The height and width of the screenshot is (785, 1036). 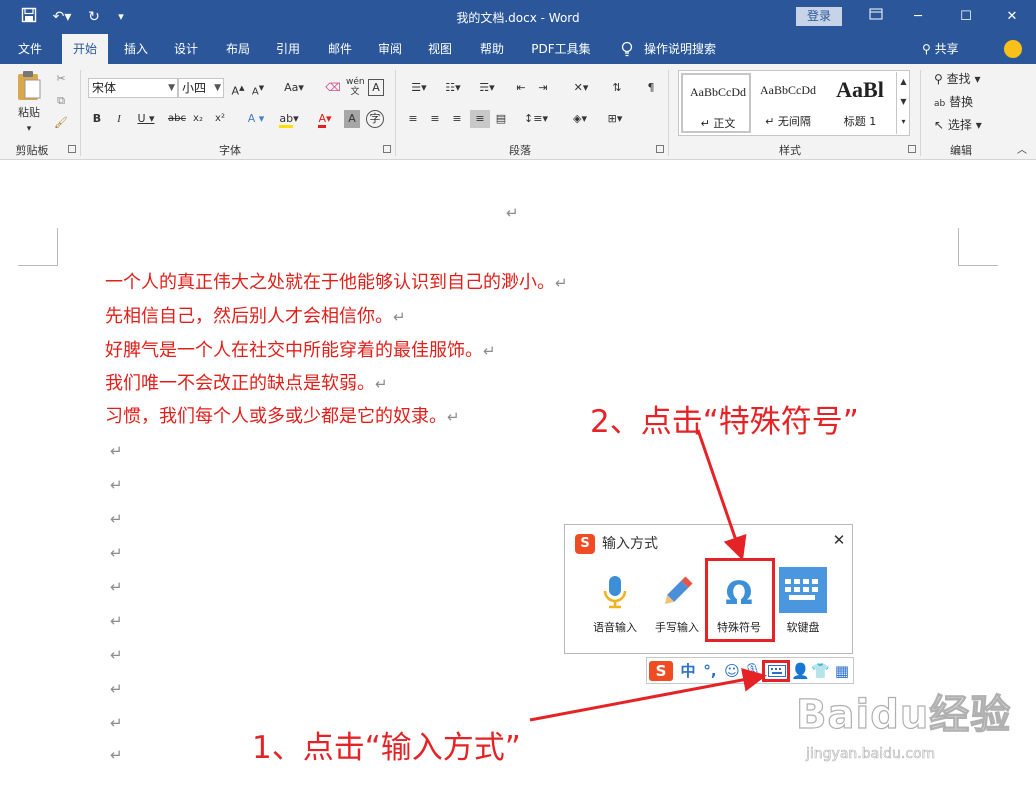 What do you see at coordinates (276, 416) in the screenshot?
I see `line-text: 习惯，我们每个人或多或少都是它的奴隶。` at bounding box center [276, 416].